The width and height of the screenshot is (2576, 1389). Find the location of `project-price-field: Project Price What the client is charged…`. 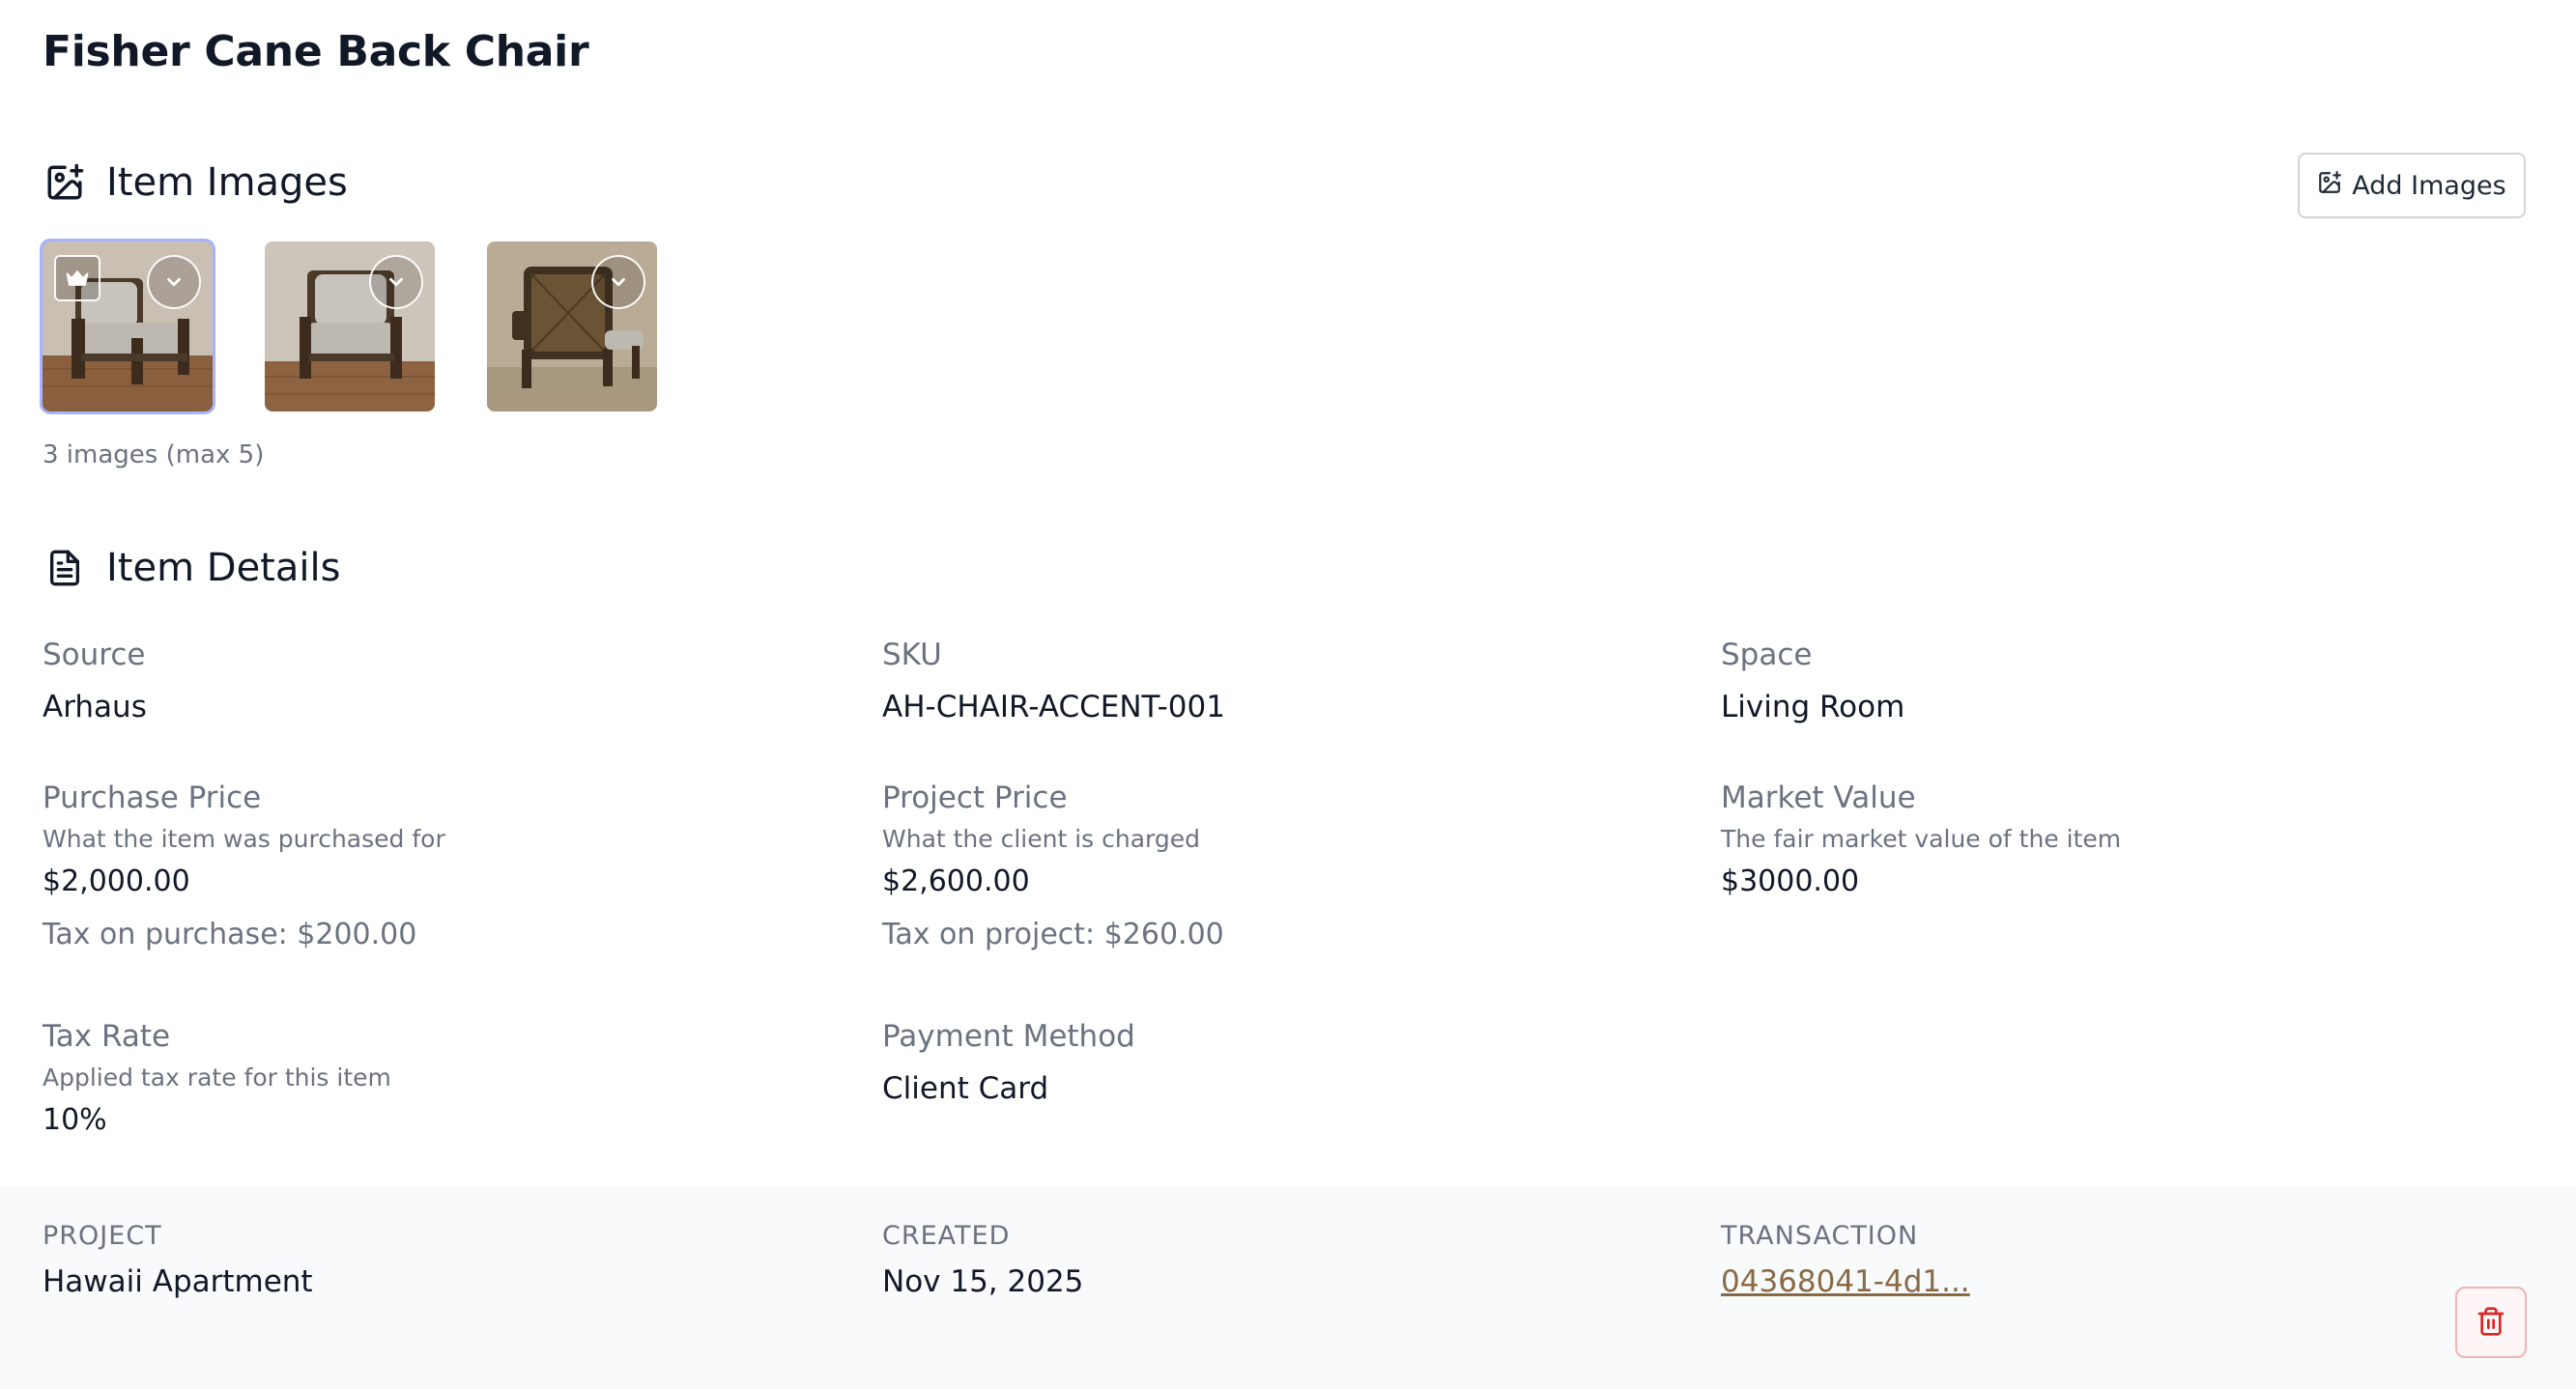

project-price-field: Project Price What the client is charged… is located at coordinates (1053, 865).